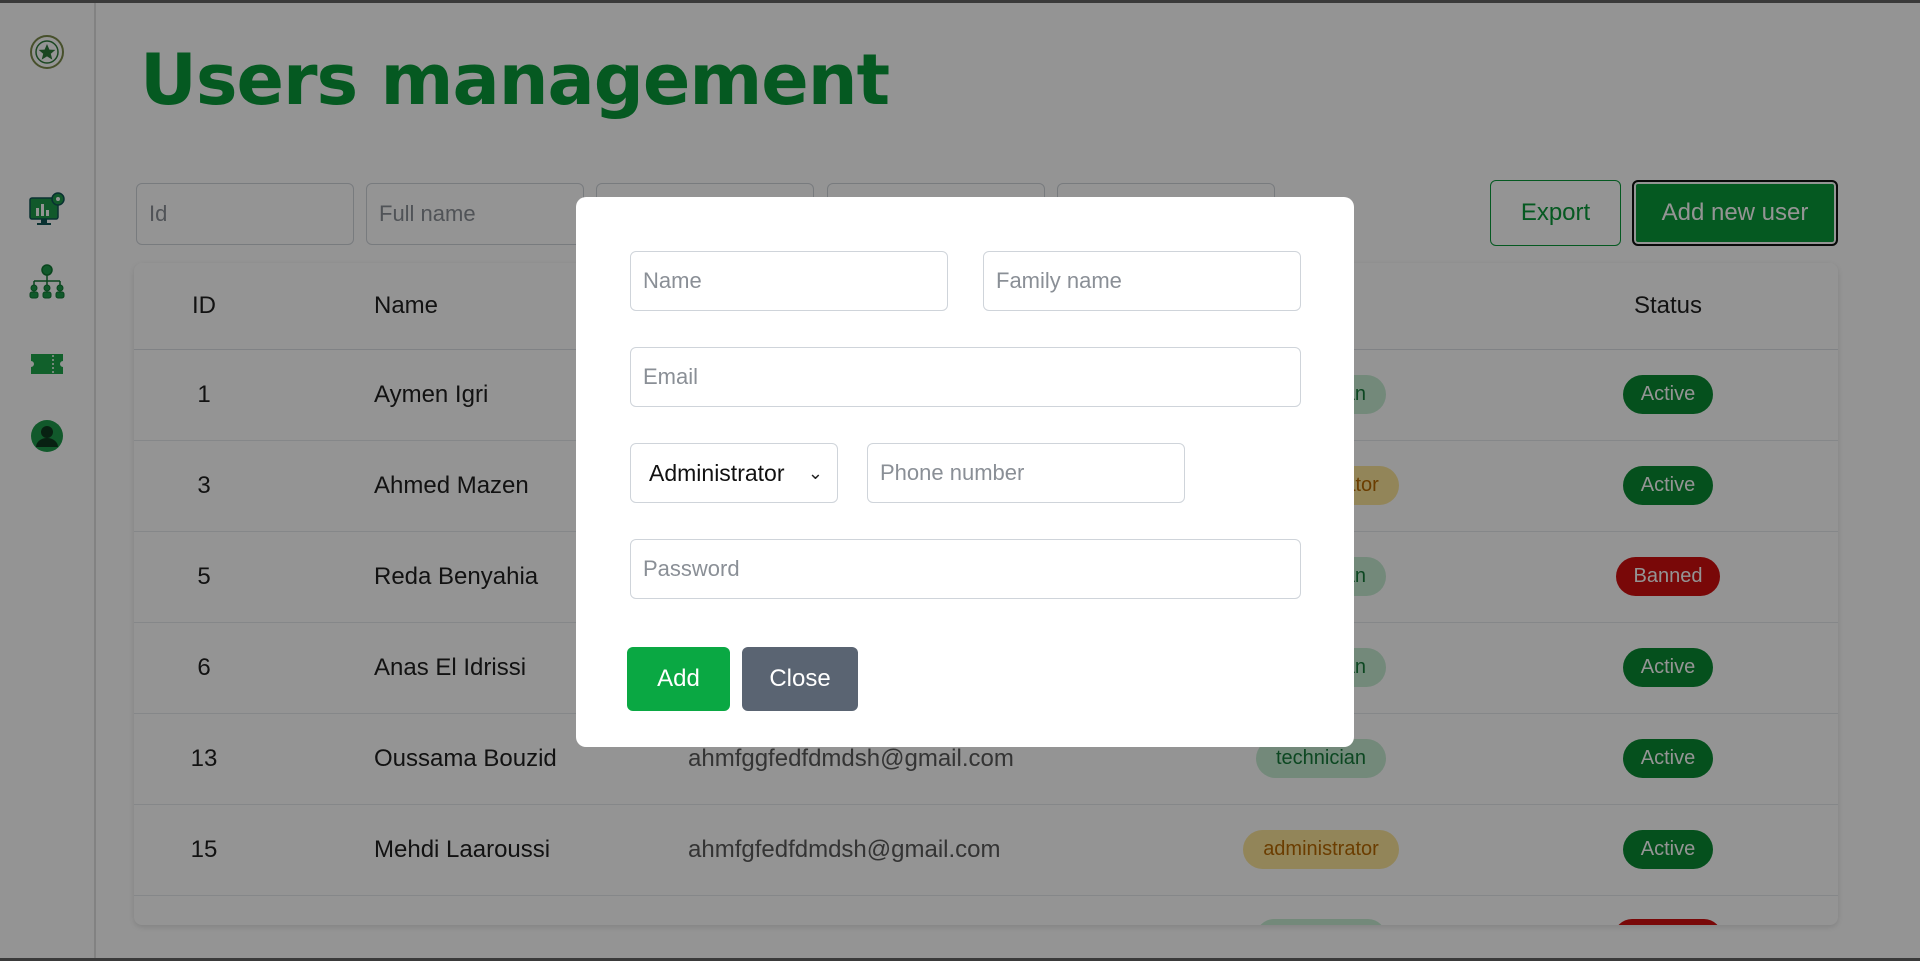  Describe the element at coordinates (815, 472) in the screenshot. I see `chevron-down-icon: ⌄` at that location.